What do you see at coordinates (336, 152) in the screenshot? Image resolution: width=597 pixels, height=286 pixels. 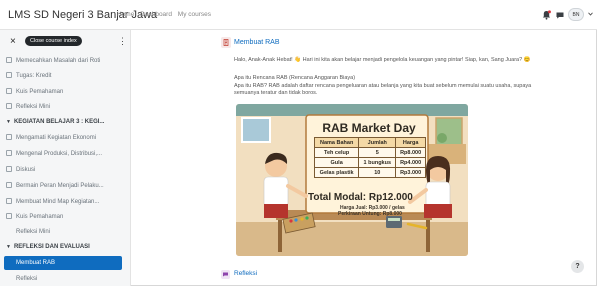 I see `rab-cell: Teh celup` at bounding box center [336, 152].